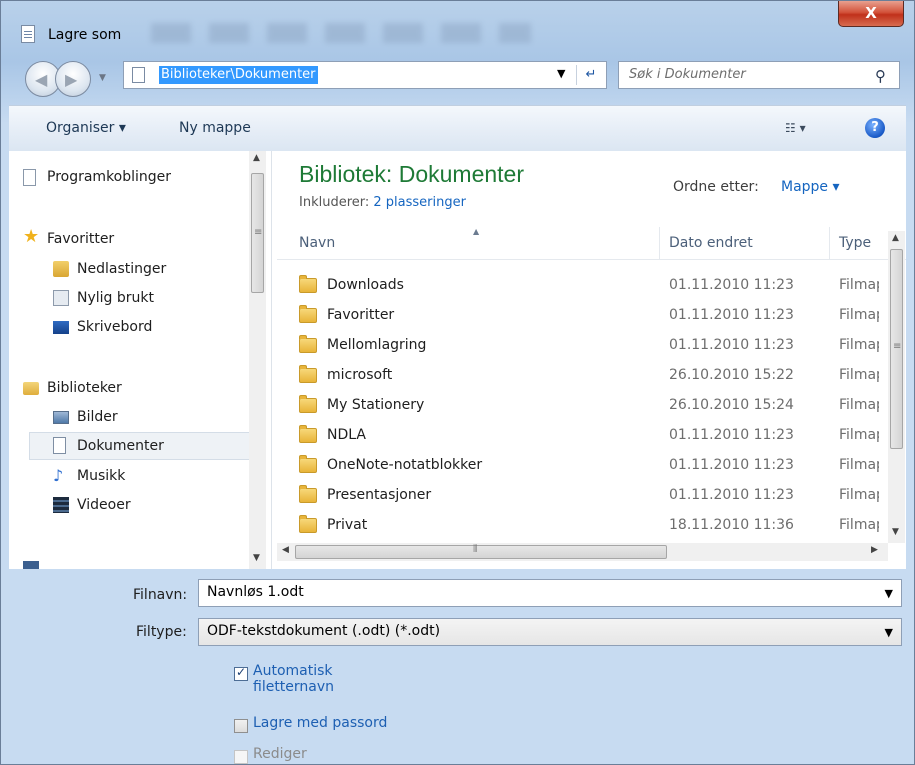  What do you see at coordinates (855, 243) in the screenshot?
I see `column-header-type: Type` at bounding box center [855, 243].